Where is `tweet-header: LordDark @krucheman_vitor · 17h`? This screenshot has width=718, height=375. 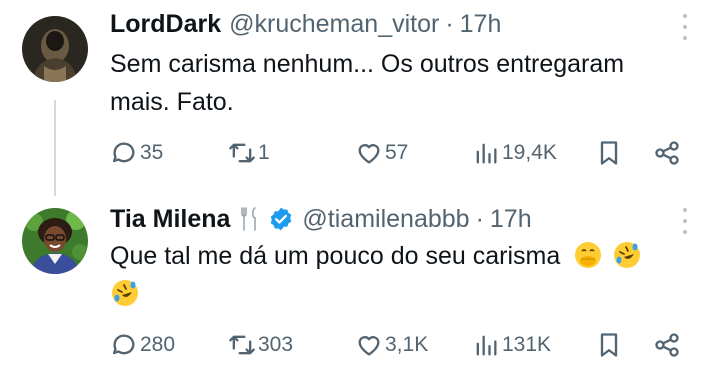 tweet-header: LordDark @krucheman_vitor · 17h is located at coordinates (305, 24).